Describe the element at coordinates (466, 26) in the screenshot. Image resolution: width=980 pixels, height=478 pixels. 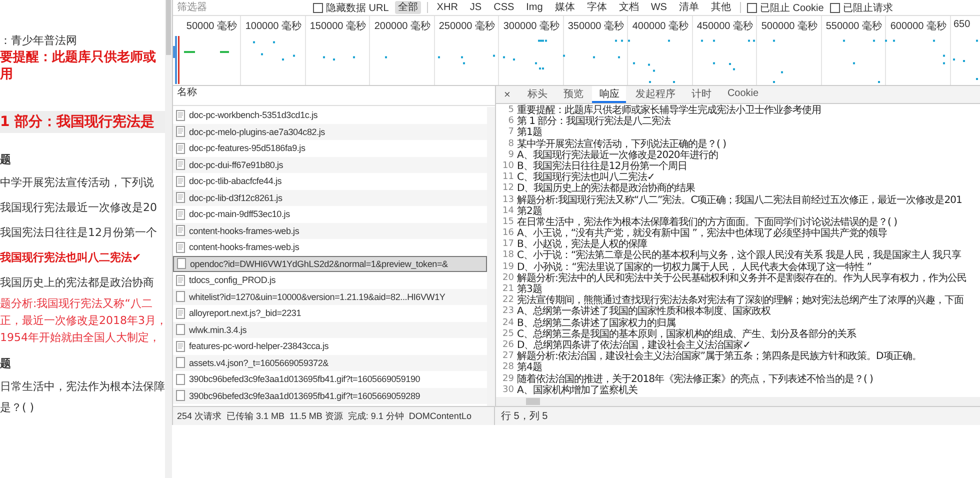
I see `tick-label: 250000 毫秒` at that location.